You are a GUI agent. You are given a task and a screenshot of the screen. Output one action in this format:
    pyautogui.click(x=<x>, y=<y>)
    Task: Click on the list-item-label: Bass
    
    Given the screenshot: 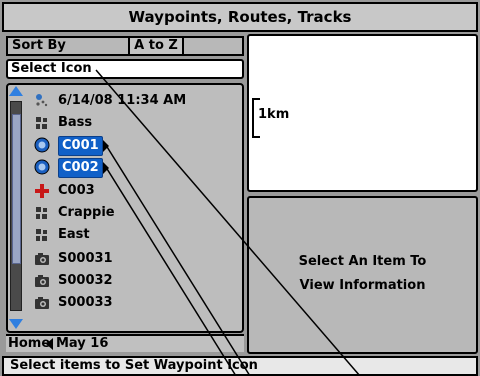 What is the action you would take?
    pyautogui.click(x=75, y=122)
    